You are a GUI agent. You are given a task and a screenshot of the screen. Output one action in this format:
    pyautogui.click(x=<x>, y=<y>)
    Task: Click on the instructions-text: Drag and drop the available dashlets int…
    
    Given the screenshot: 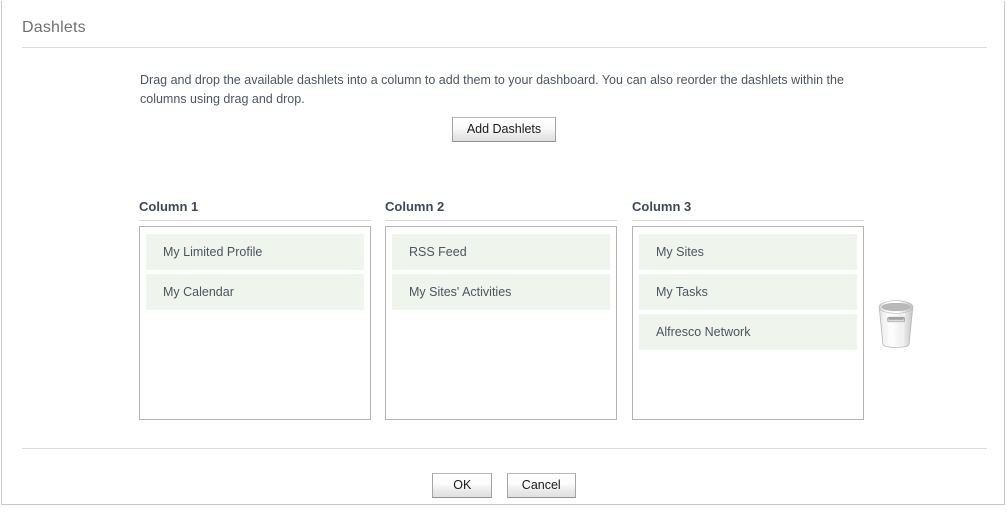 What is the action you would take?
    pyautogui.click(x=492, y=89)
    